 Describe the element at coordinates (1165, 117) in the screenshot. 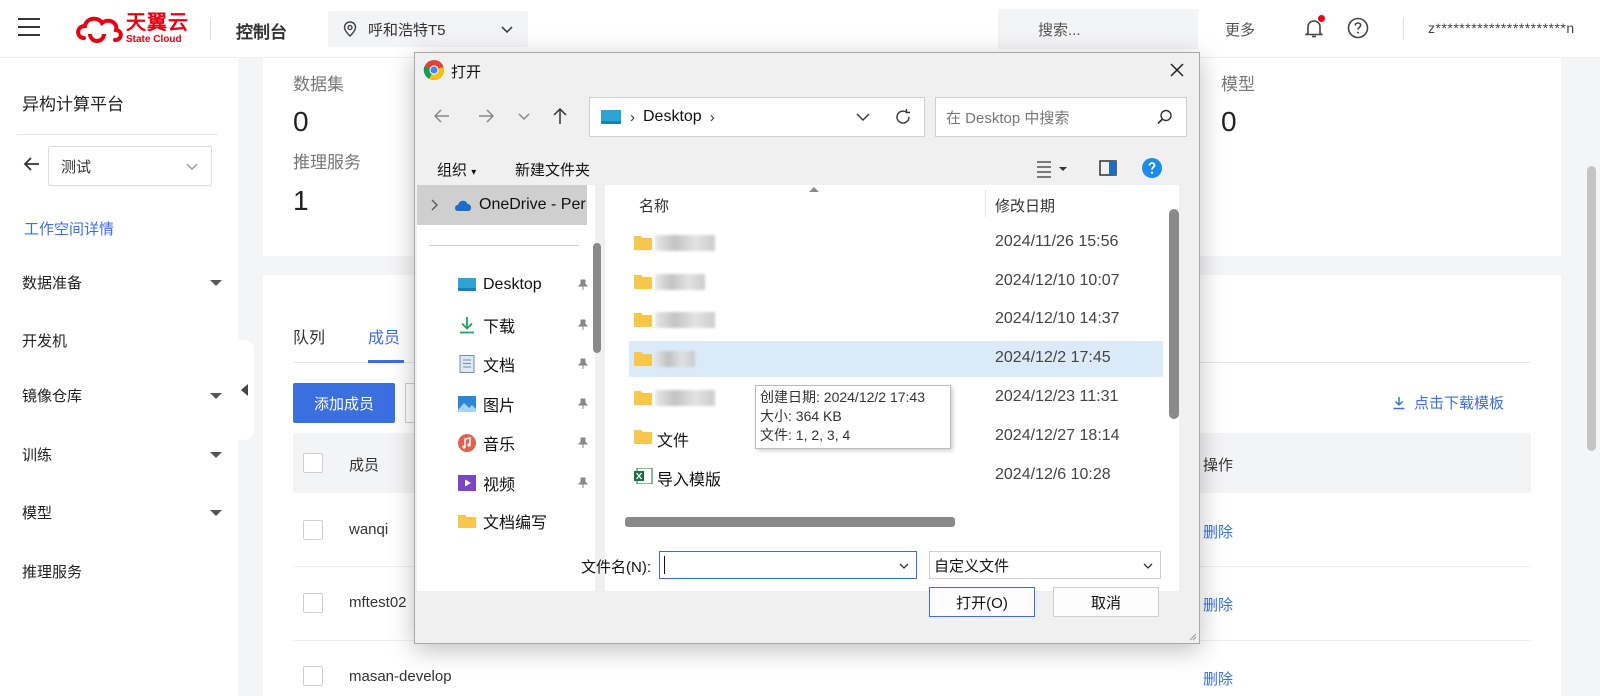

I see `search-icon` at that location.